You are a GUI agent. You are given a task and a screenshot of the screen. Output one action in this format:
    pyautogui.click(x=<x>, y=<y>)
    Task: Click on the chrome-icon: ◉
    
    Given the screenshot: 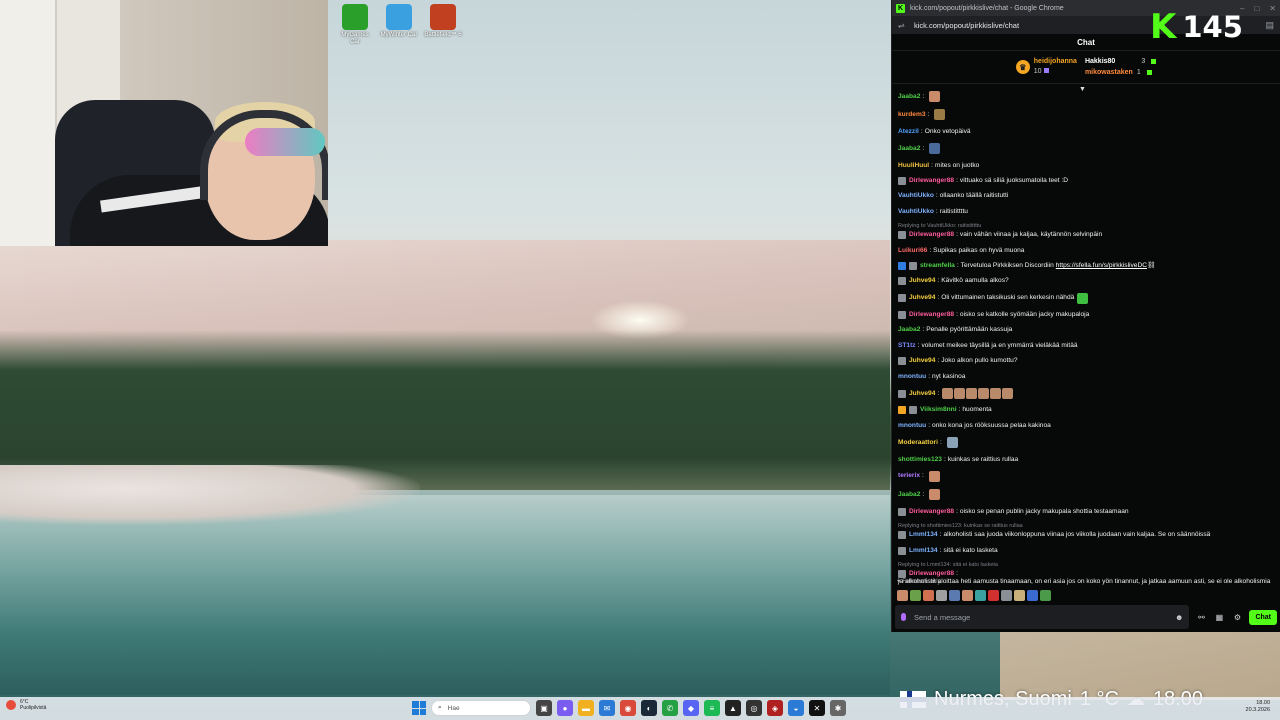 What is the action you would take?
    pyautogui.click(x=628, y=708)
    